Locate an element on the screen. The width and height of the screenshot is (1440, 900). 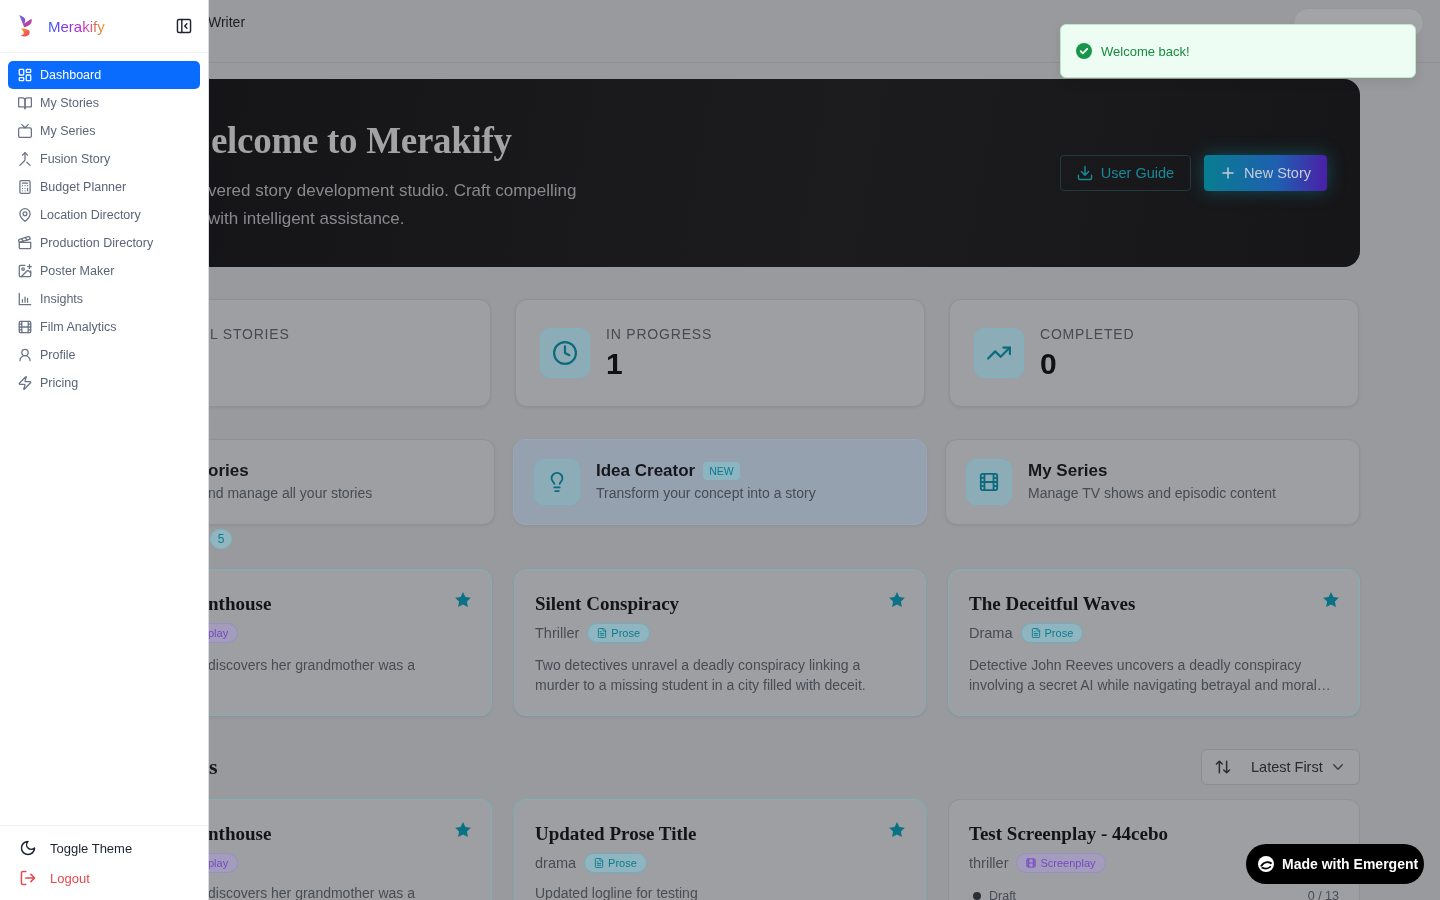
page-title: Writer is located at coordinates (227, 21).